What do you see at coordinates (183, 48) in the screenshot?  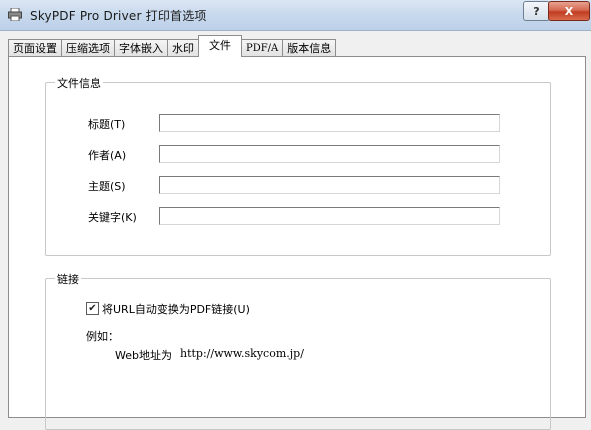 I see `tab-watermark: 水印` at bounding box center [183, 48].